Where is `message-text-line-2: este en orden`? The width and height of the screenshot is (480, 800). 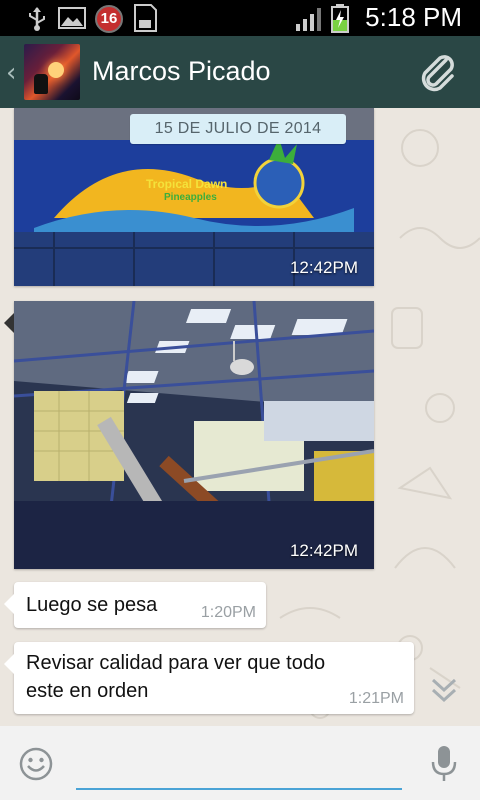 message-text-line-2: este en orden is located at coordinates (87, 691).